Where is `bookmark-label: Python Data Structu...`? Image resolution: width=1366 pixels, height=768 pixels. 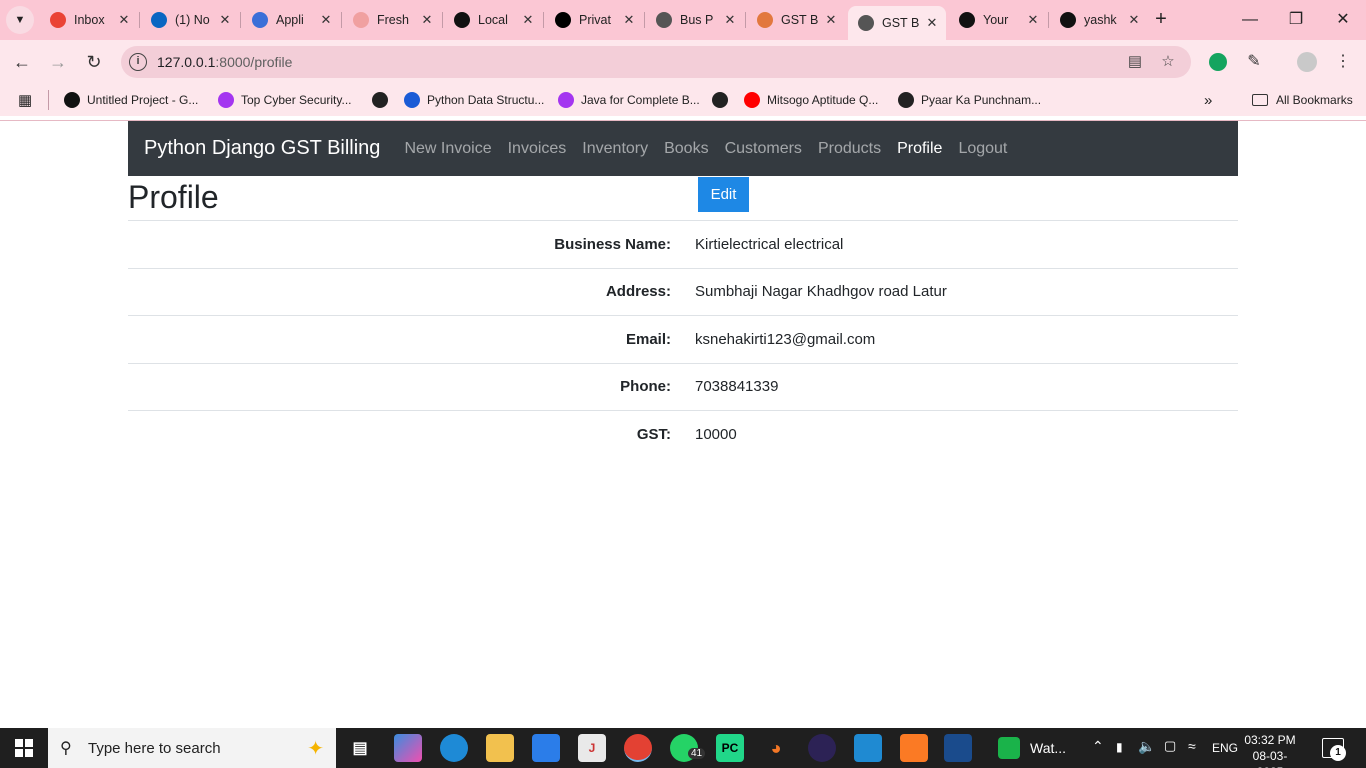 bookmark-label: Python Data Structu... is located at coordinates (486, 100).